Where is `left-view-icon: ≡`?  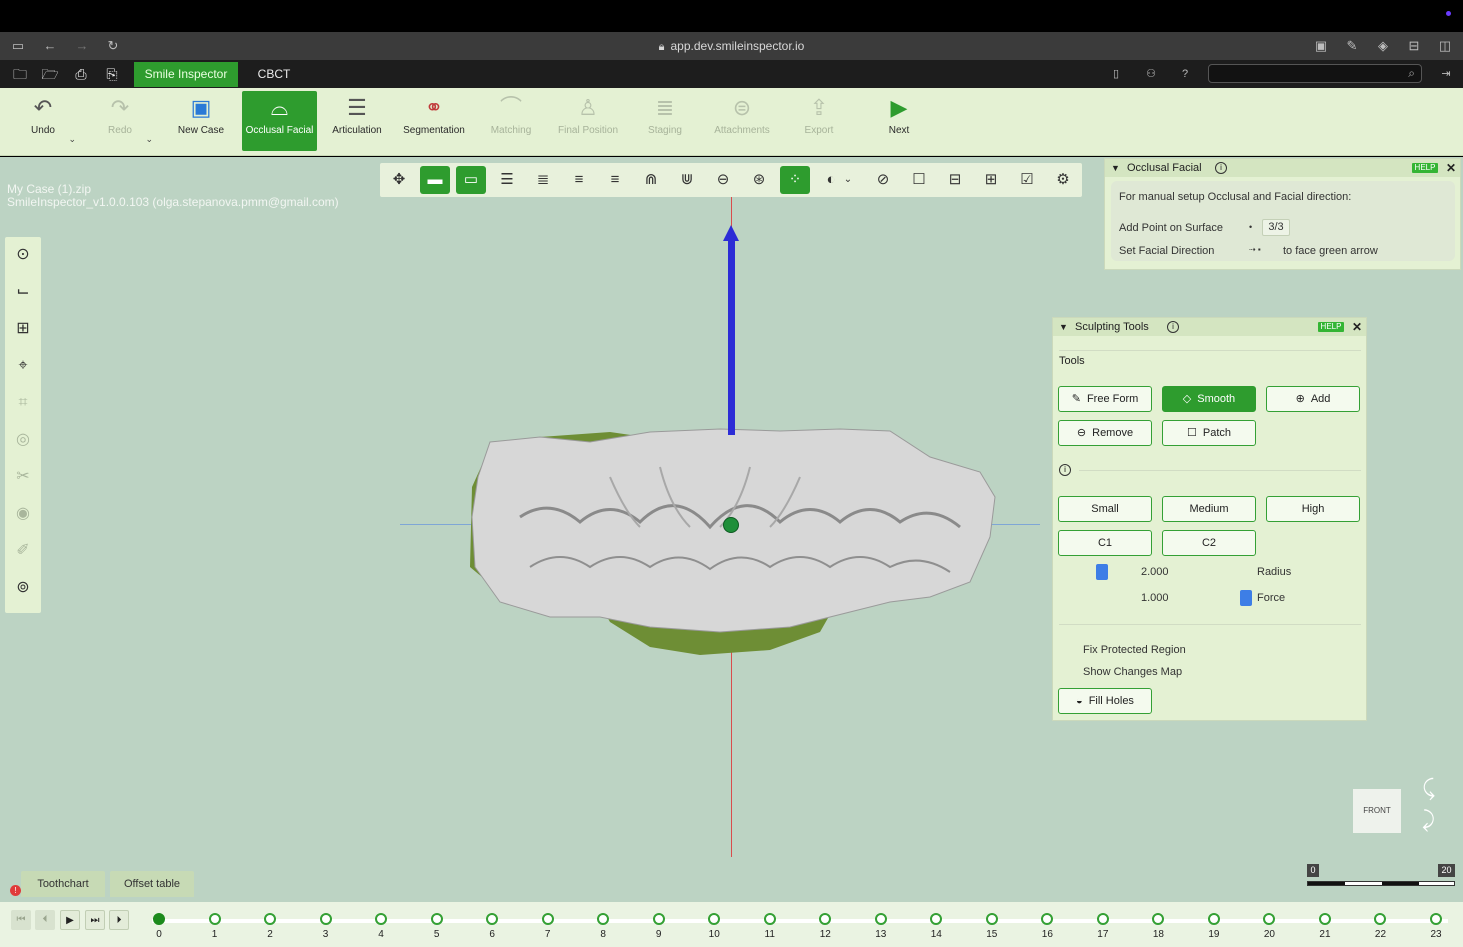
left-view-icon: ≡ is located at coordinates (579, 180).